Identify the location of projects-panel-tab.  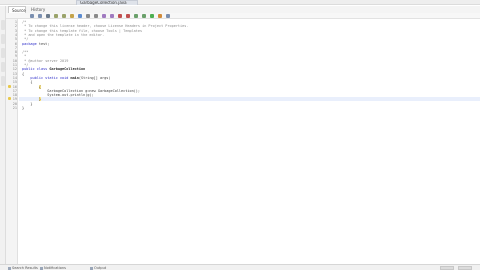
(3, 25).